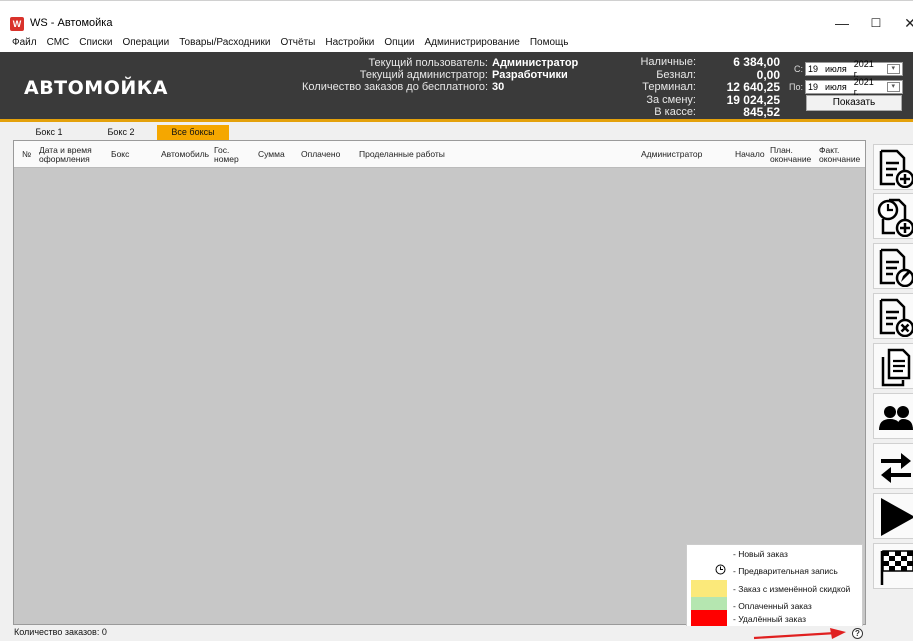  Describe the element at coordinates (798, 69) in the screenshot. I see `date-from-label: С:` at that location.